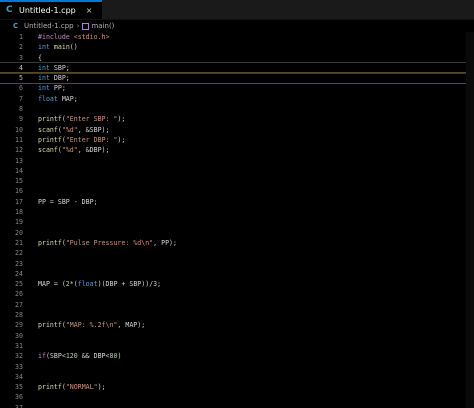  Describe the element at coordinates (237, 161) in the screenshot. I see `code-line: 13` at that location.